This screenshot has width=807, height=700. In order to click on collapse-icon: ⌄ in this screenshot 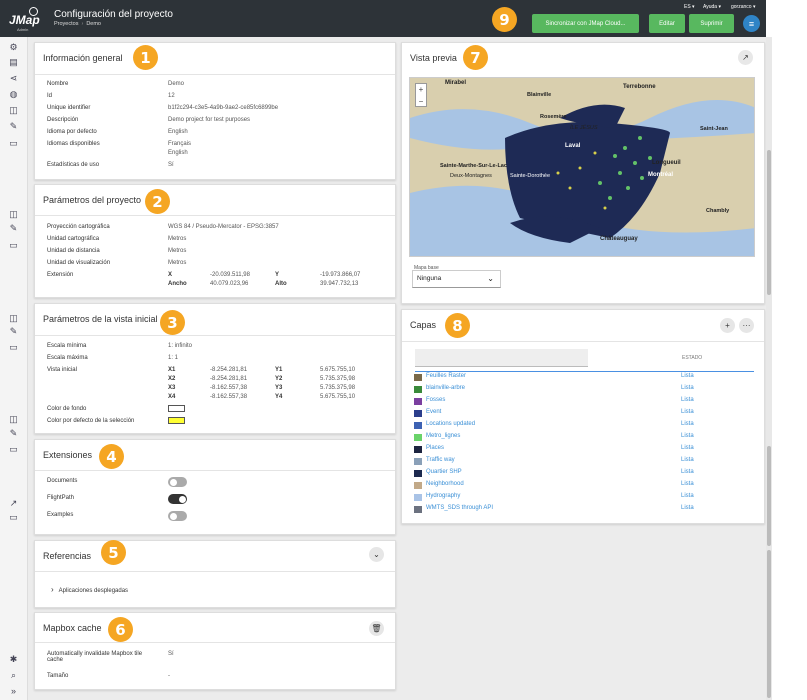, I will do `click(376, 554)`.